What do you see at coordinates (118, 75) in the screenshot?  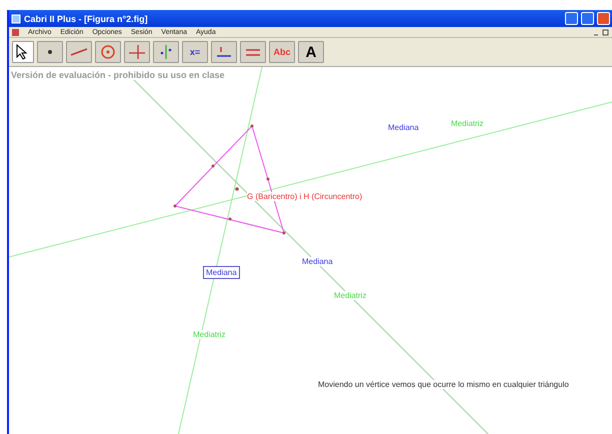 I see `evaluation-notice: Versión de evaluación - prohibido su uso en clase` at bounding box center [118, 75].